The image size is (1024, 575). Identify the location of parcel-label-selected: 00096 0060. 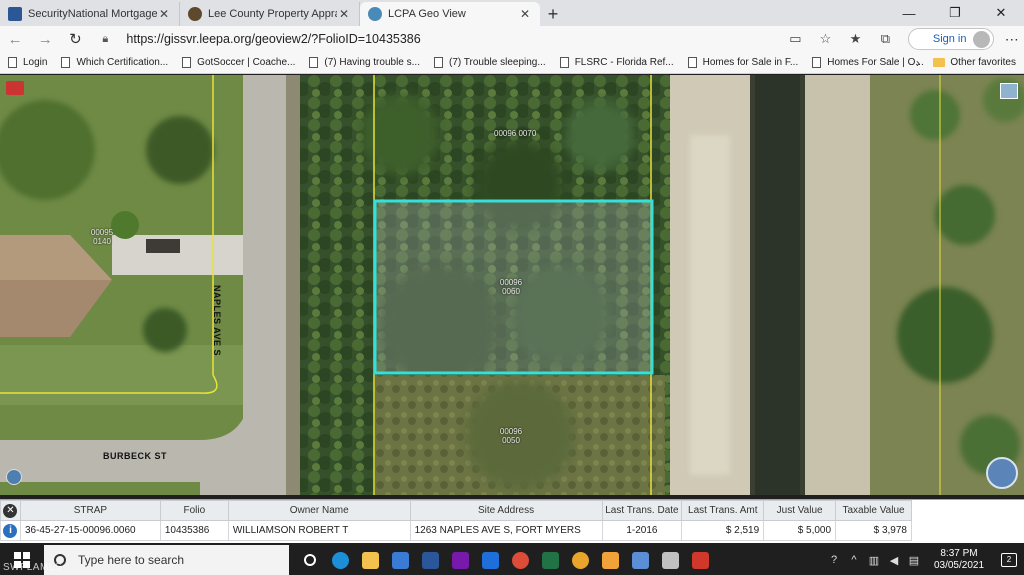
(511, 287).